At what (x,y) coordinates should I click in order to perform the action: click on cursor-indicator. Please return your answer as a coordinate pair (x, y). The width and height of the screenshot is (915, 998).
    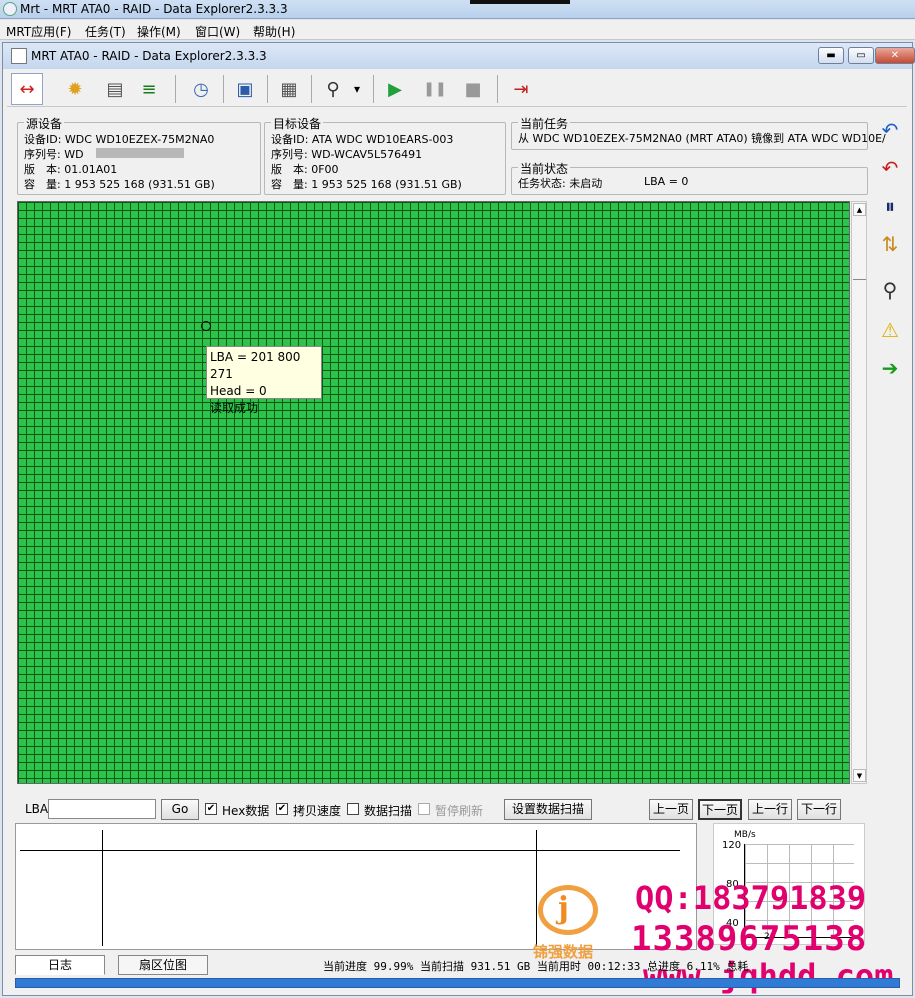
    Looking at the image, I should click on (206, 326).